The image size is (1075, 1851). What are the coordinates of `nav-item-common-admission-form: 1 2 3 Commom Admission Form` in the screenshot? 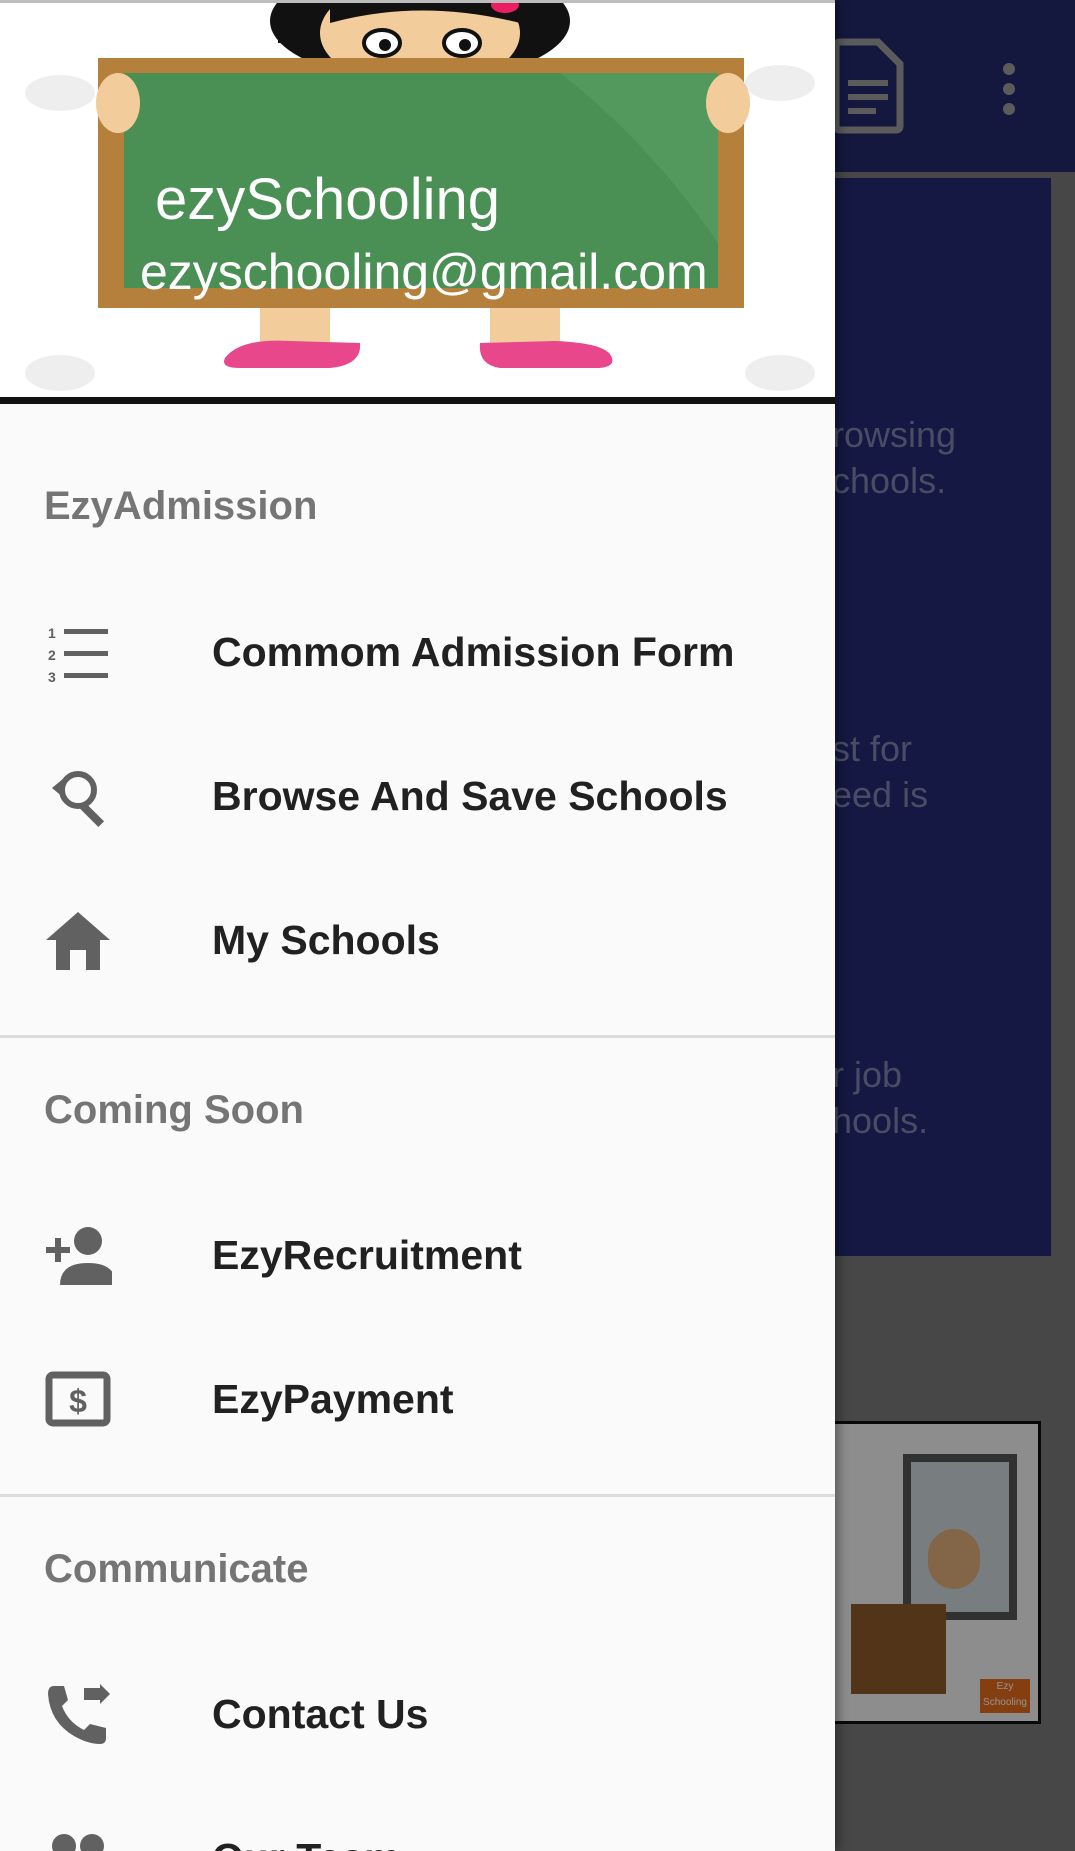 It's located at (417, 652).